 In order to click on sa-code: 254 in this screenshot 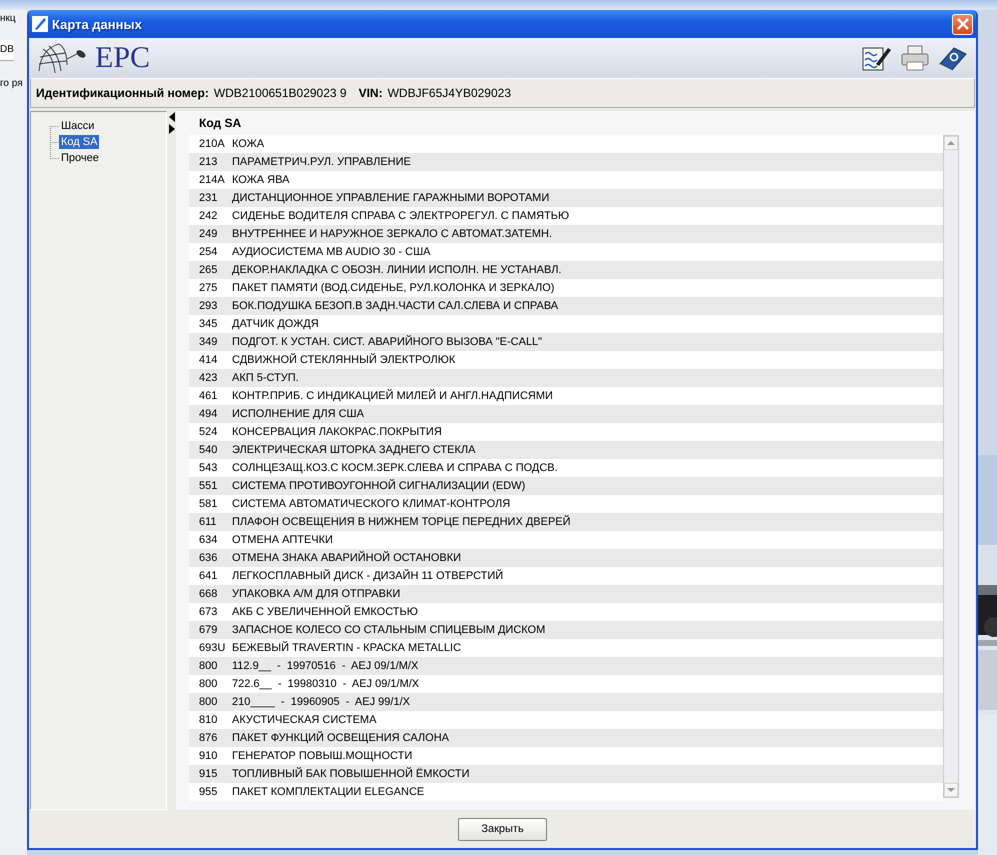, I will do `click(208, 252)`.